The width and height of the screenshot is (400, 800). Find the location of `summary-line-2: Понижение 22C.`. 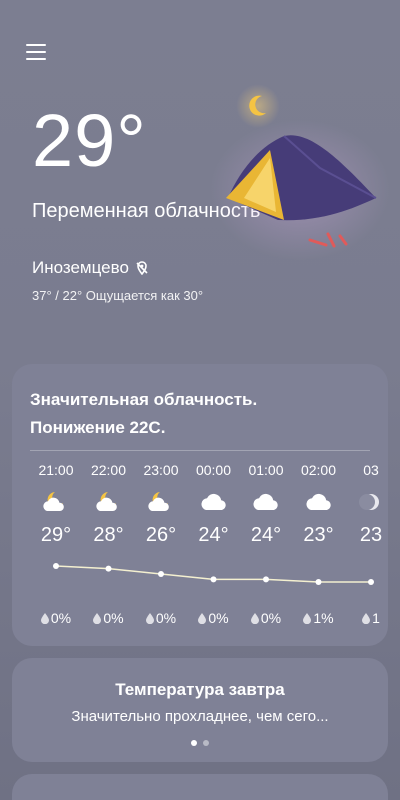

summary-line-2: Понижение 22C. is located at coordinates (98, 427).